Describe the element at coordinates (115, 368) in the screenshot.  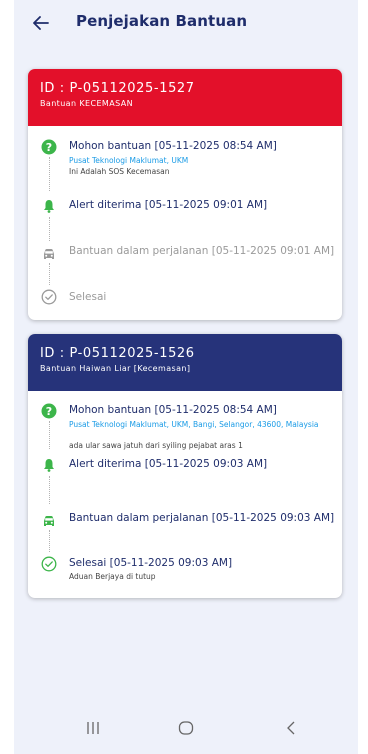
I see `card-subtitle: Bantuan Haiwan Liar [Kecemasan]` at that location.